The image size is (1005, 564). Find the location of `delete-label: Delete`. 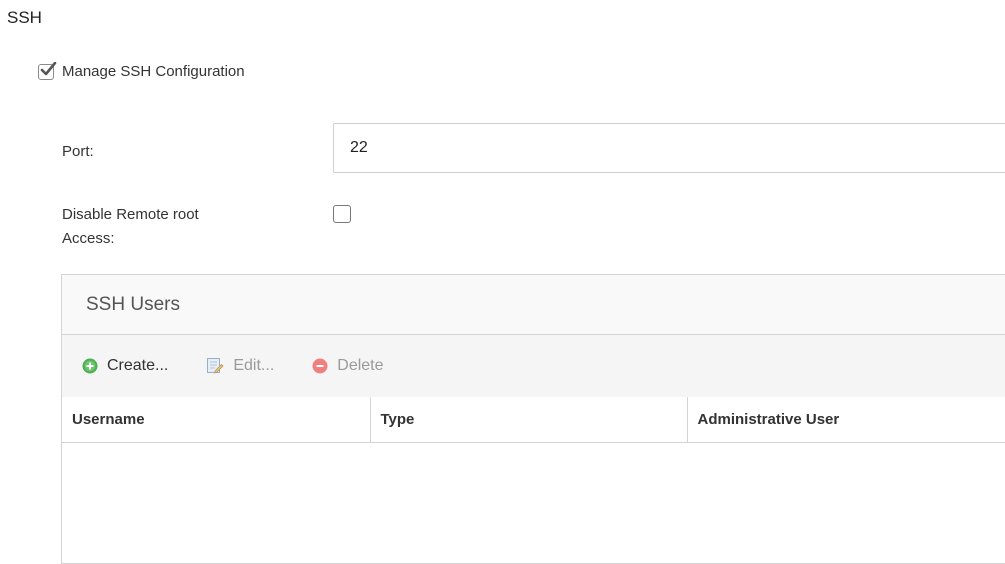

delete-label: Delete is located at coordinates (360, 365).